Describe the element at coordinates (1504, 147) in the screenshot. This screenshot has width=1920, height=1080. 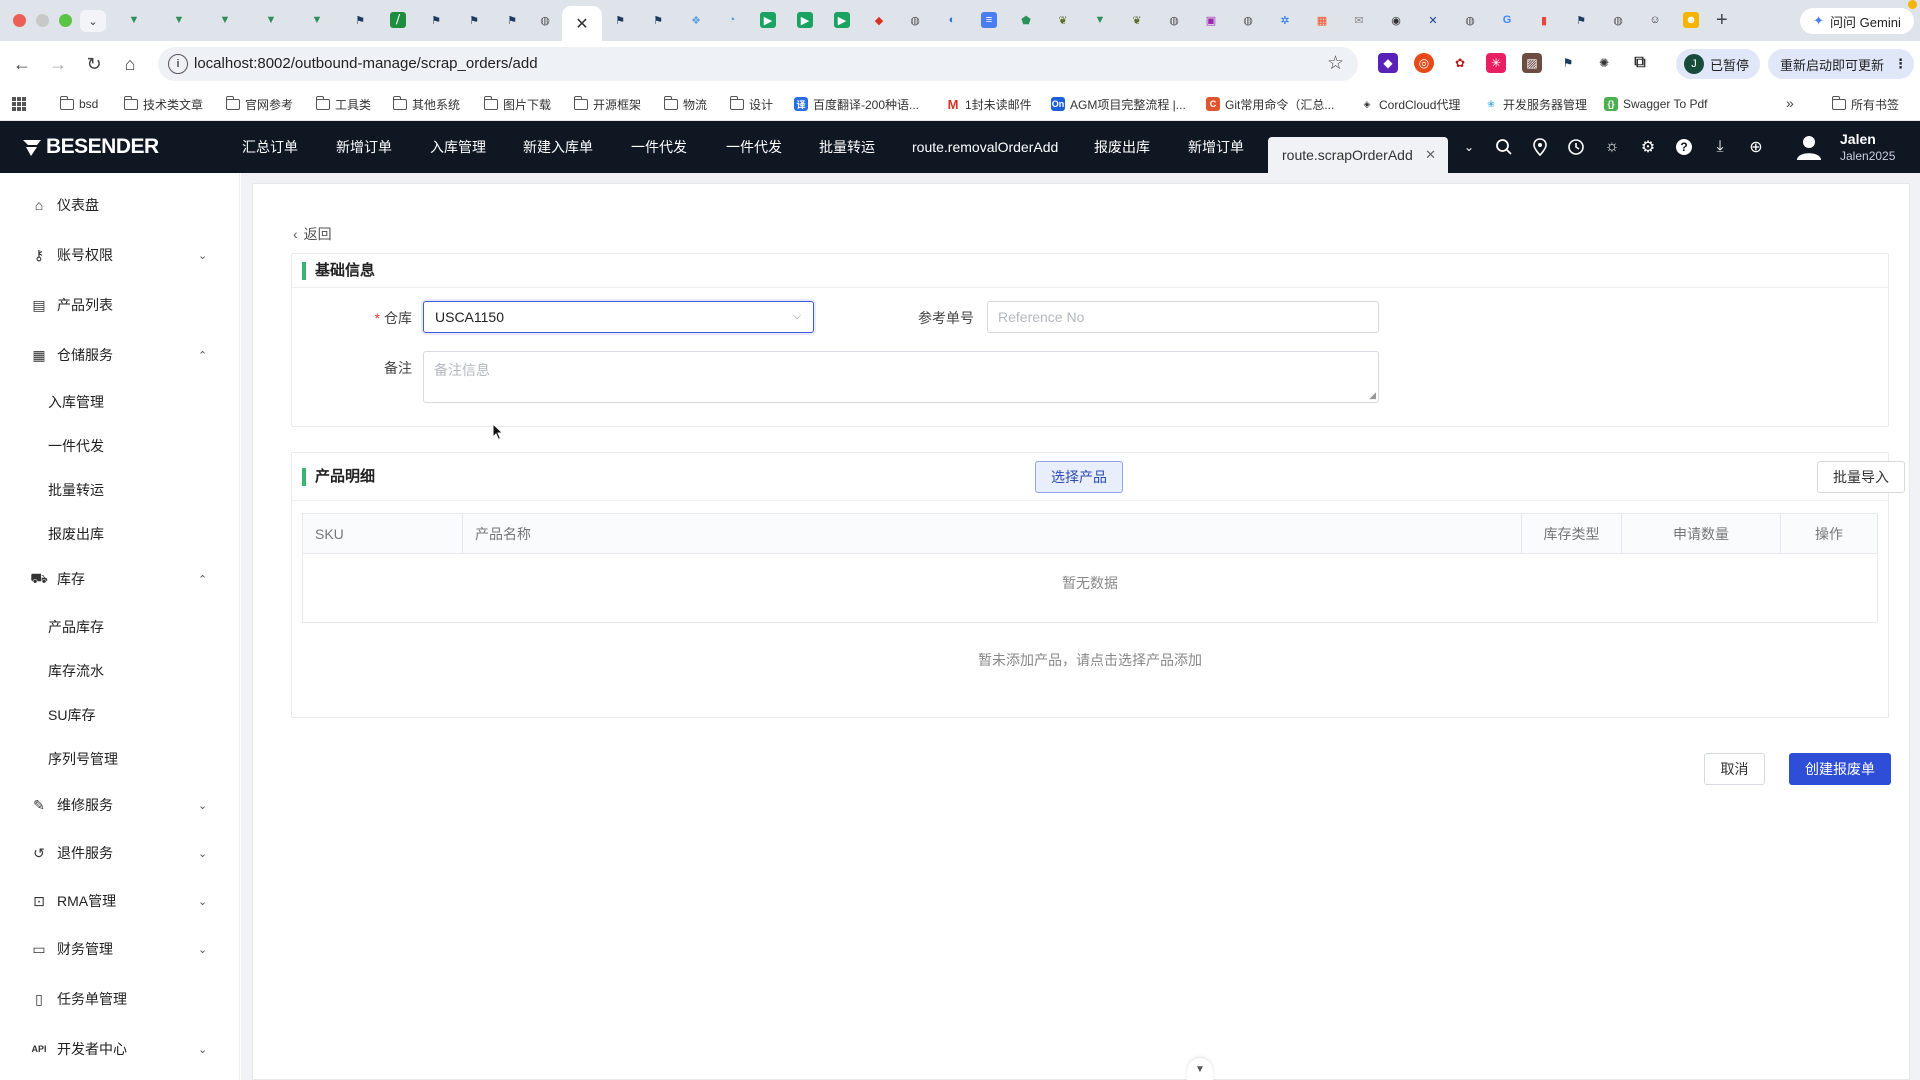
I see `search-icon` at that location.